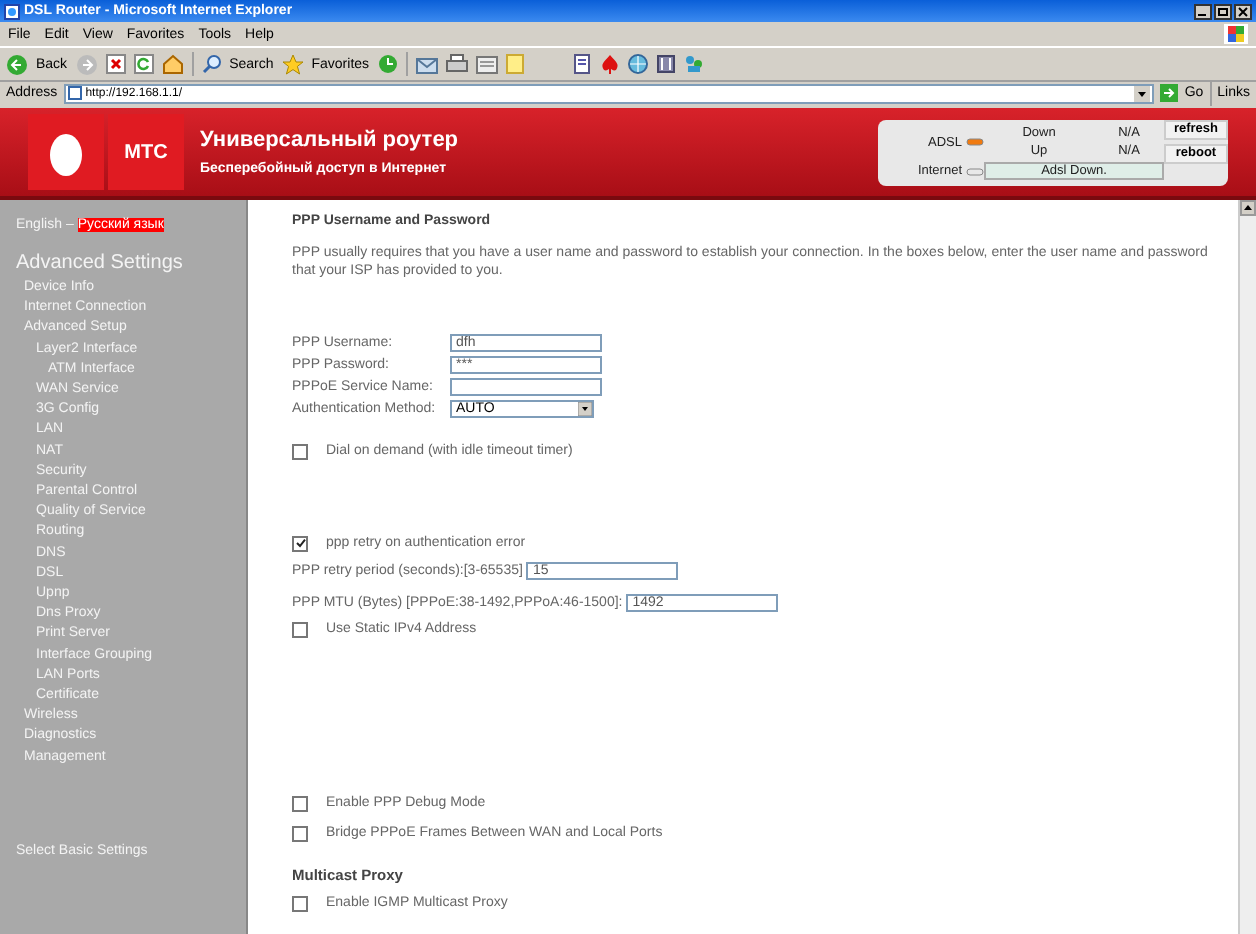 The height and width of the screenshot is (934, 1256). Describe the element at coordinates (329, 140) in the screenshot. I see `header-title: Универсальный роутер` at that location.